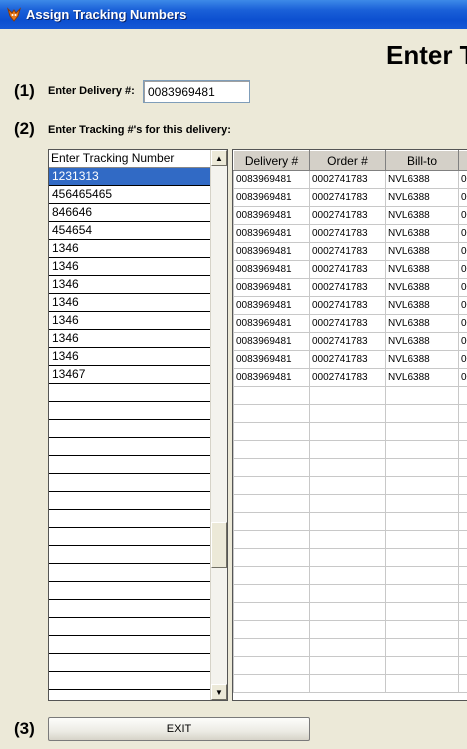  What do you see at coordinates (130, 195) in the screenshot?
I see `tracking-list-item: 456465465` at bounding box center [130, 195].